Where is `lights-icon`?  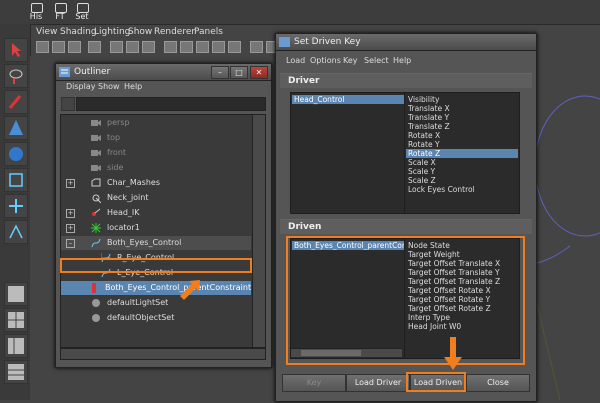
lights-icon is located at coordinates (218, 47).